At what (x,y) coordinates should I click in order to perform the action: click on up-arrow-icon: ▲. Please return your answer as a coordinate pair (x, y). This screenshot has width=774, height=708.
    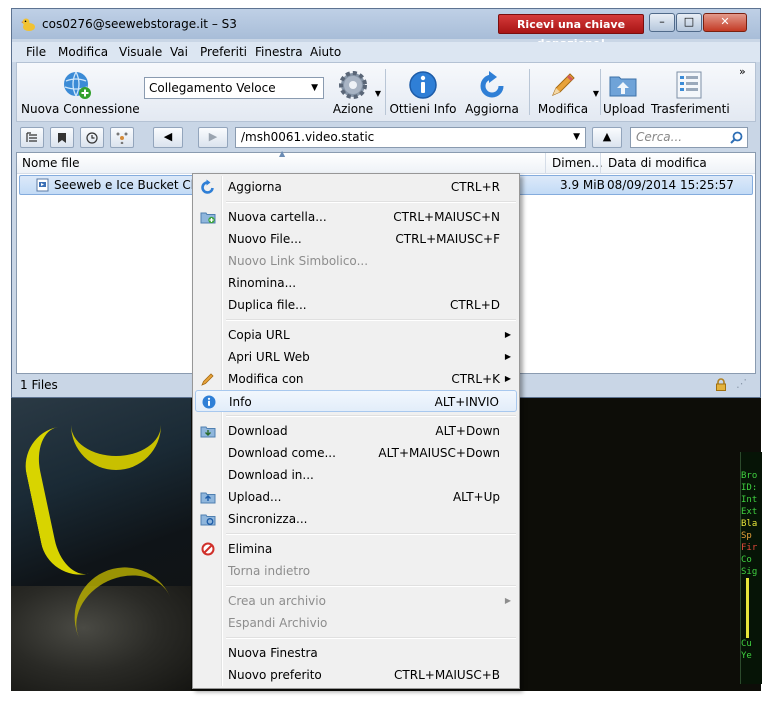
    Looking at the image, I should click on (607, 136).